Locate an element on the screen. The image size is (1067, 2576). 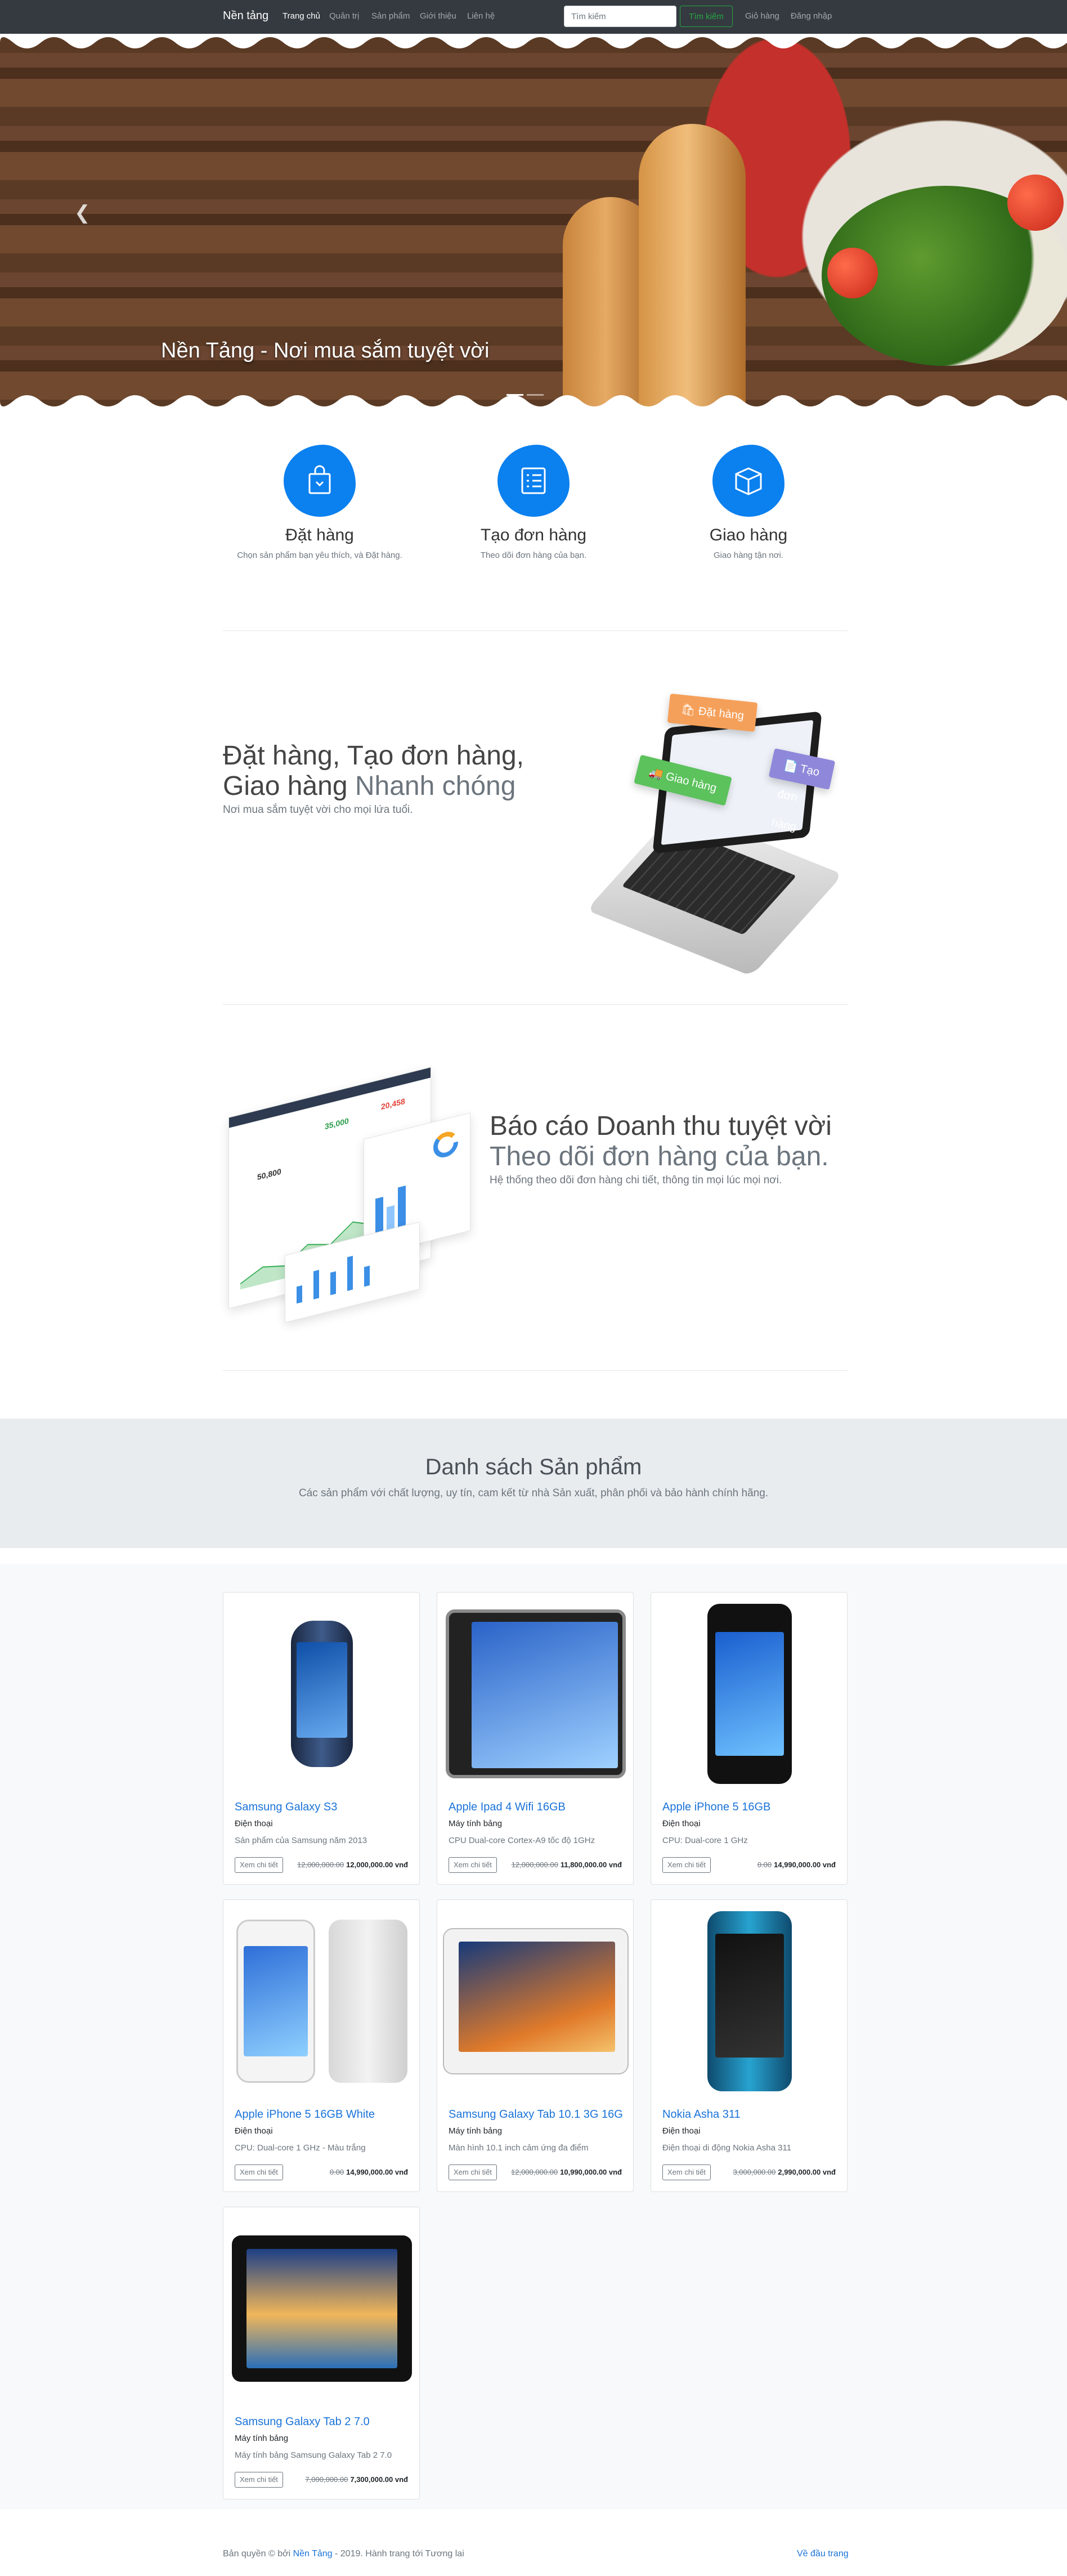
dashboard-illustration: 35,000 20,458 50,800 is located at coordinates (353, 1188).